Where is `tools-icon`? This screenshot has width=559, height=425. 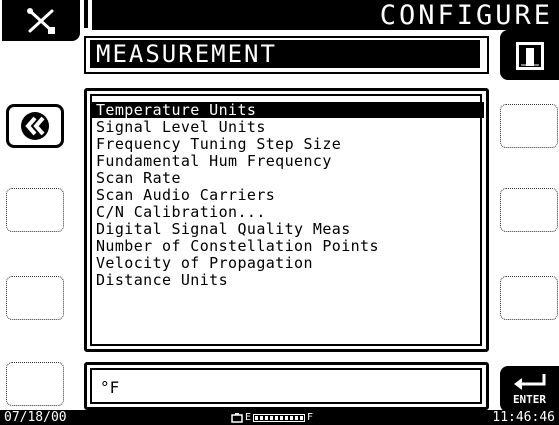 tools-icon is located at coordinates (41, 20).